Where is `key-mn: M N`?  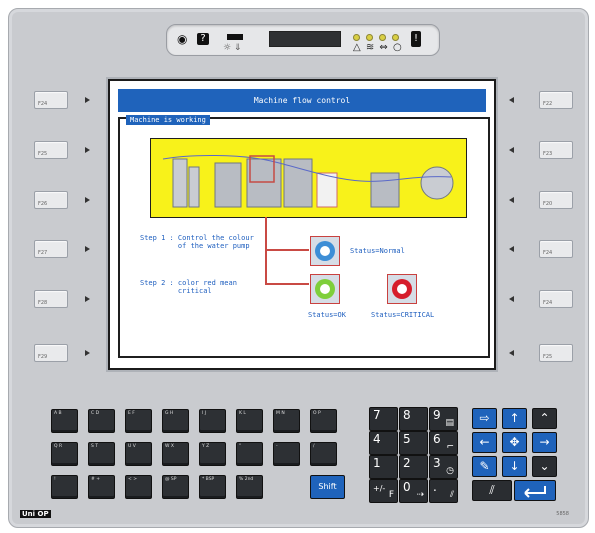
key-mn: M N is located at coordinates (286, 421).